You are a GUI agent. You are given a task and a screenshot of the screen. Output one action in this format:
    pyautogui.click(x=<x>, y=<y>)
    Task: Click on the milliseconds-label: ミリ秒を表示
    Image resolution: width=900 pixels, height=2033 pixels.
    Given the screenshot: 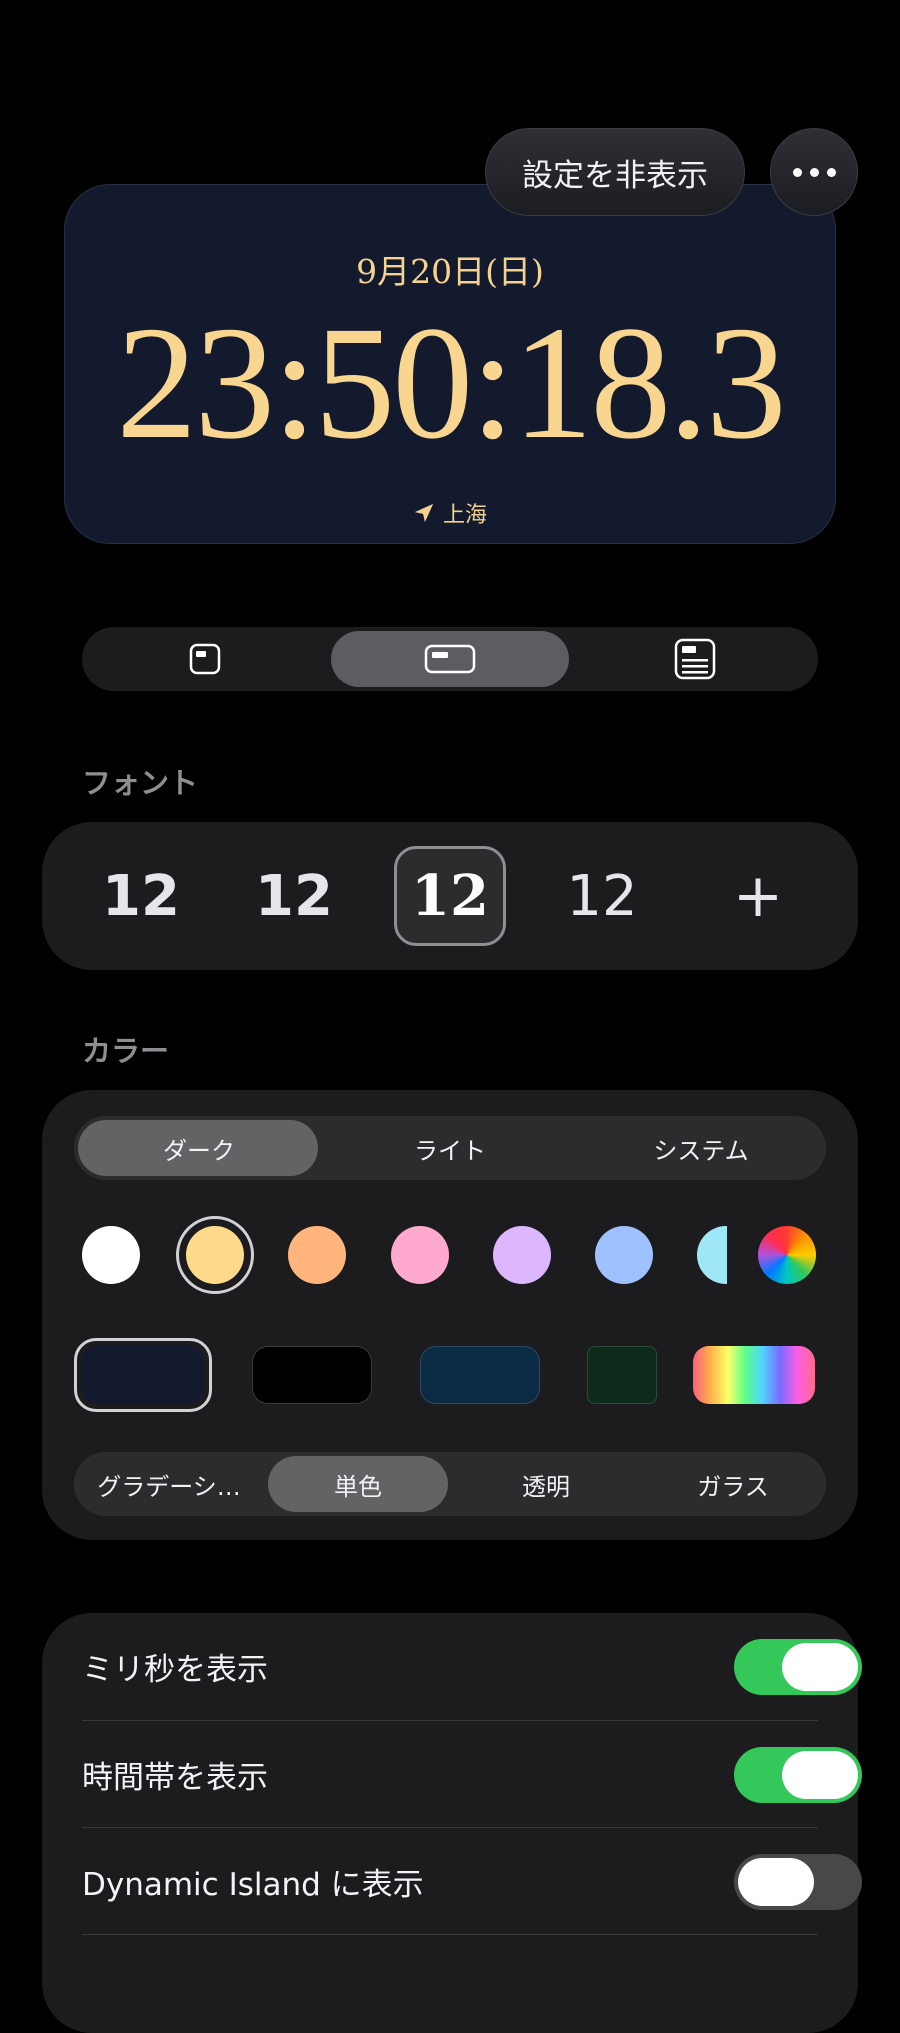 What is the action you would take?
    pyautogui.click(x=175, y=1670)
    